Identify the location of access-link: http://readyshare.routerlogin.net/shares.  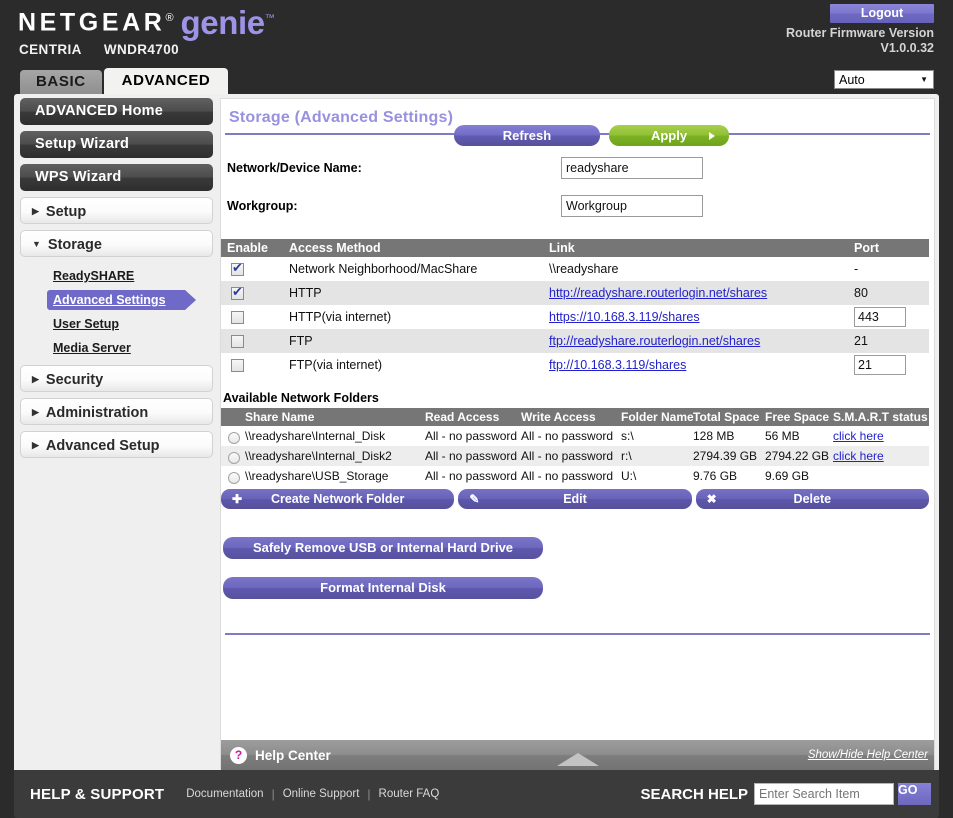
(658, 293).